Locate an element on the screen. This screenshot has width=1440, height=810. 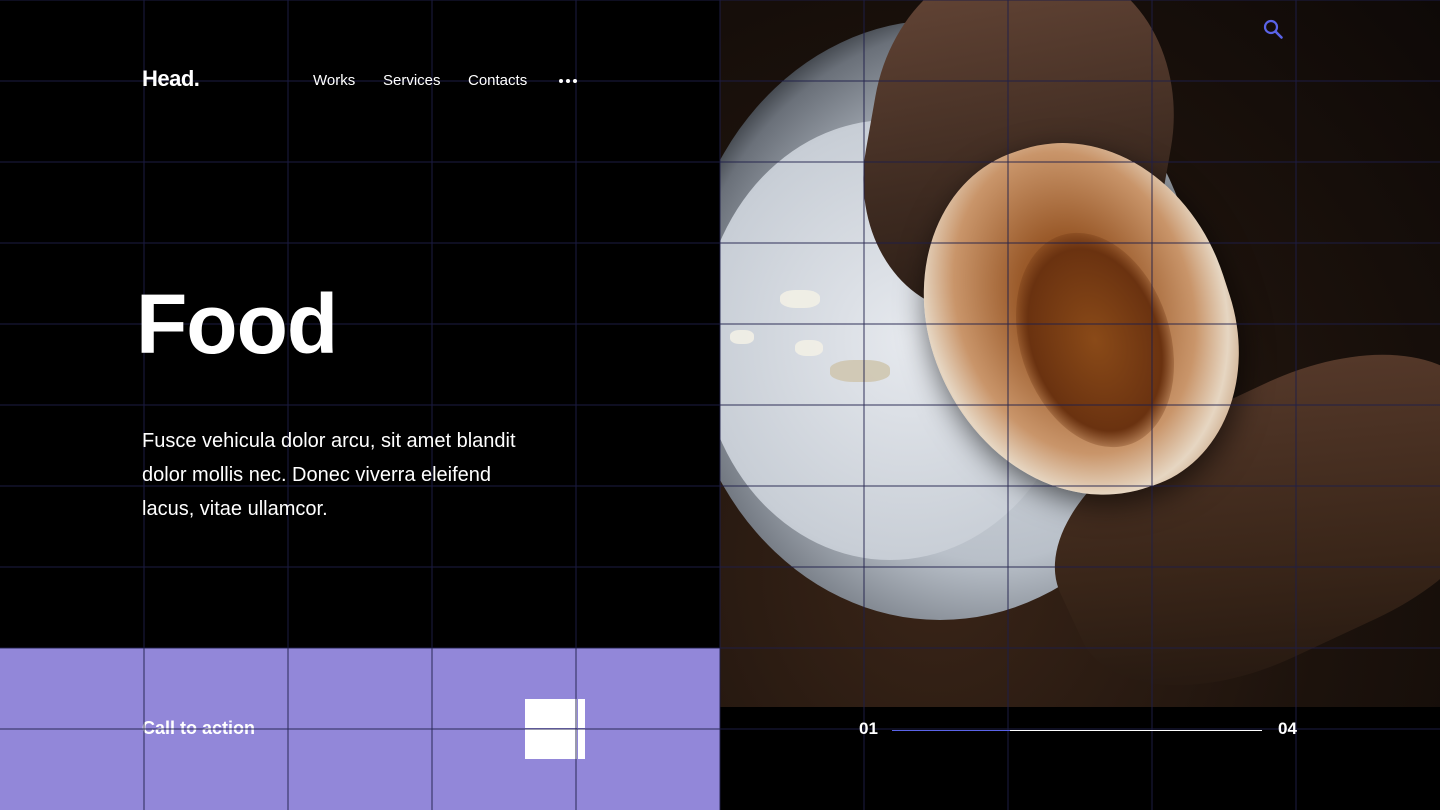
slide-total: 04 is located at coordinates (1287, 728).